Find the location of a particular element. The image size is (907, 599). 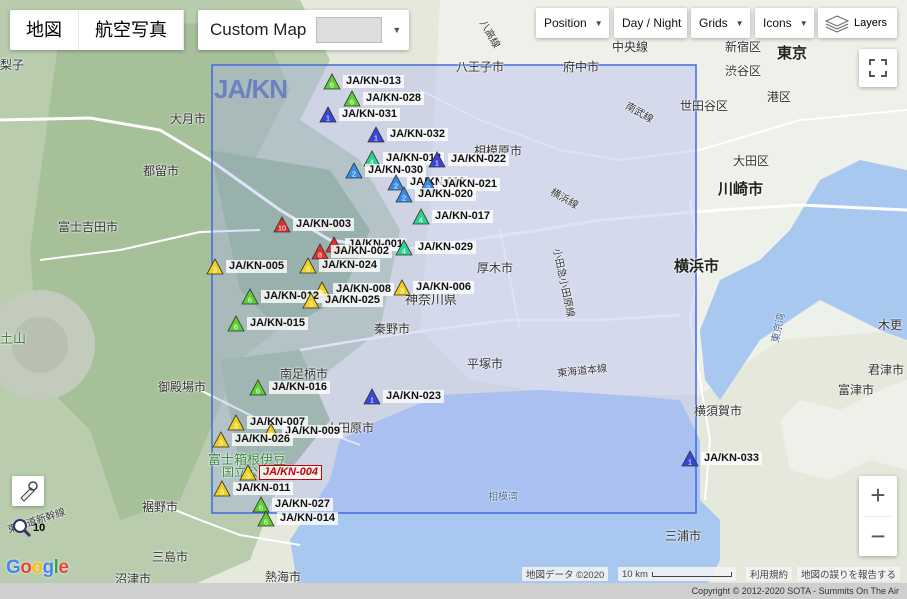

summit-marker: 6 JA/KN-013 is located at coordinates (364, 81).